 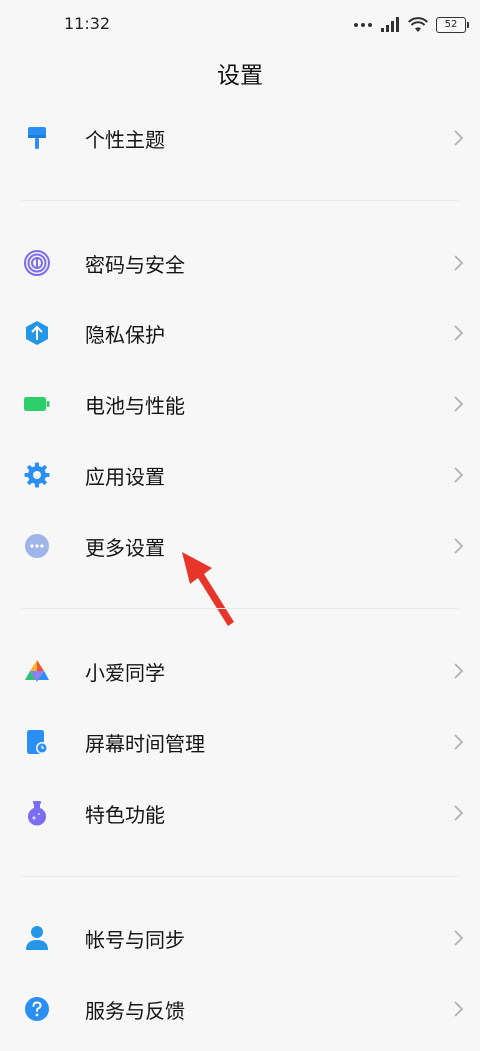 What do you see at coordinates (240, 76) in the screenshot?
I see `page-title: 设置` at bounding box center [240, 76].